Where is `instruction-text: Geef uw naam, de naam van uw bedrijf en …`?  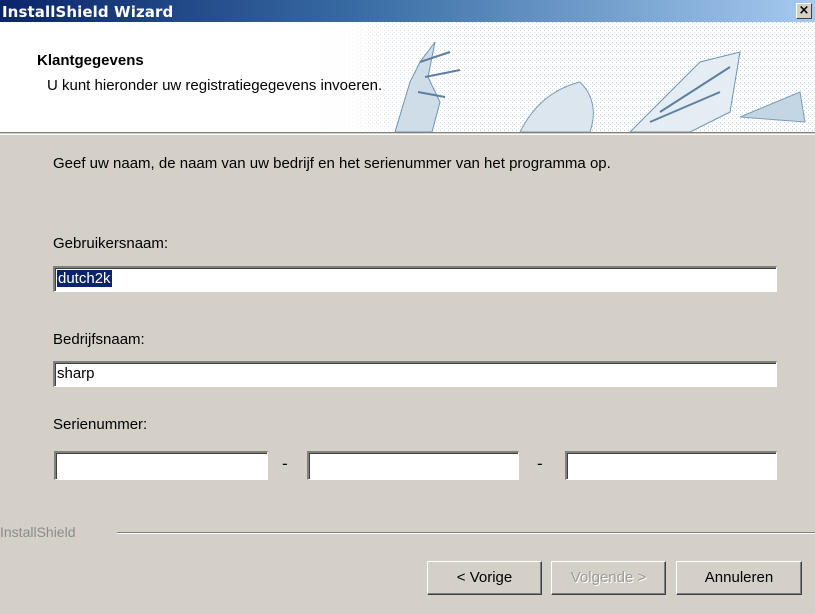
instruction-text: Geef uw naam, de naam van uw bedrijf en … is located at coordinates (332, 163).